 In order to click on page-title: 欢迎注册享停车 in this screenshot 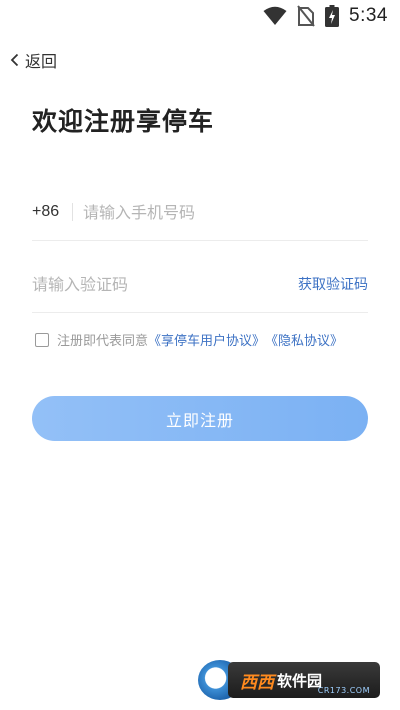, I will do `click(123, 121)`.